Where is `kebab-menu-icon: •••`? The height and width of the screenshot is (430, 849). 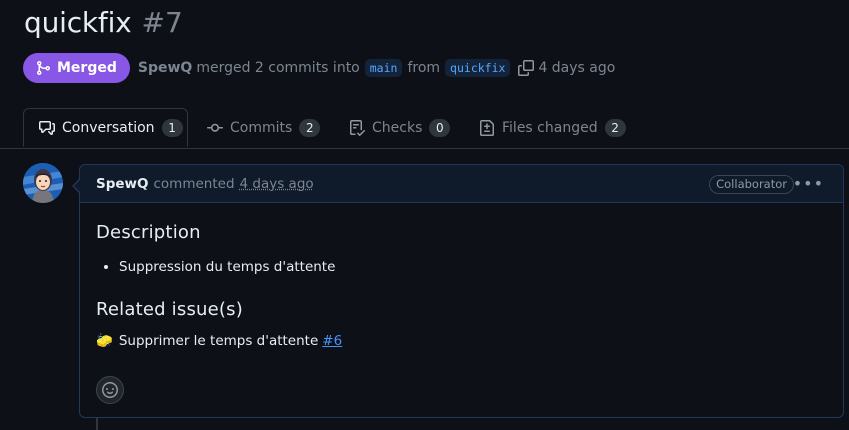
kebab-menu-icon: ••• is located at coordinates (808, 183).